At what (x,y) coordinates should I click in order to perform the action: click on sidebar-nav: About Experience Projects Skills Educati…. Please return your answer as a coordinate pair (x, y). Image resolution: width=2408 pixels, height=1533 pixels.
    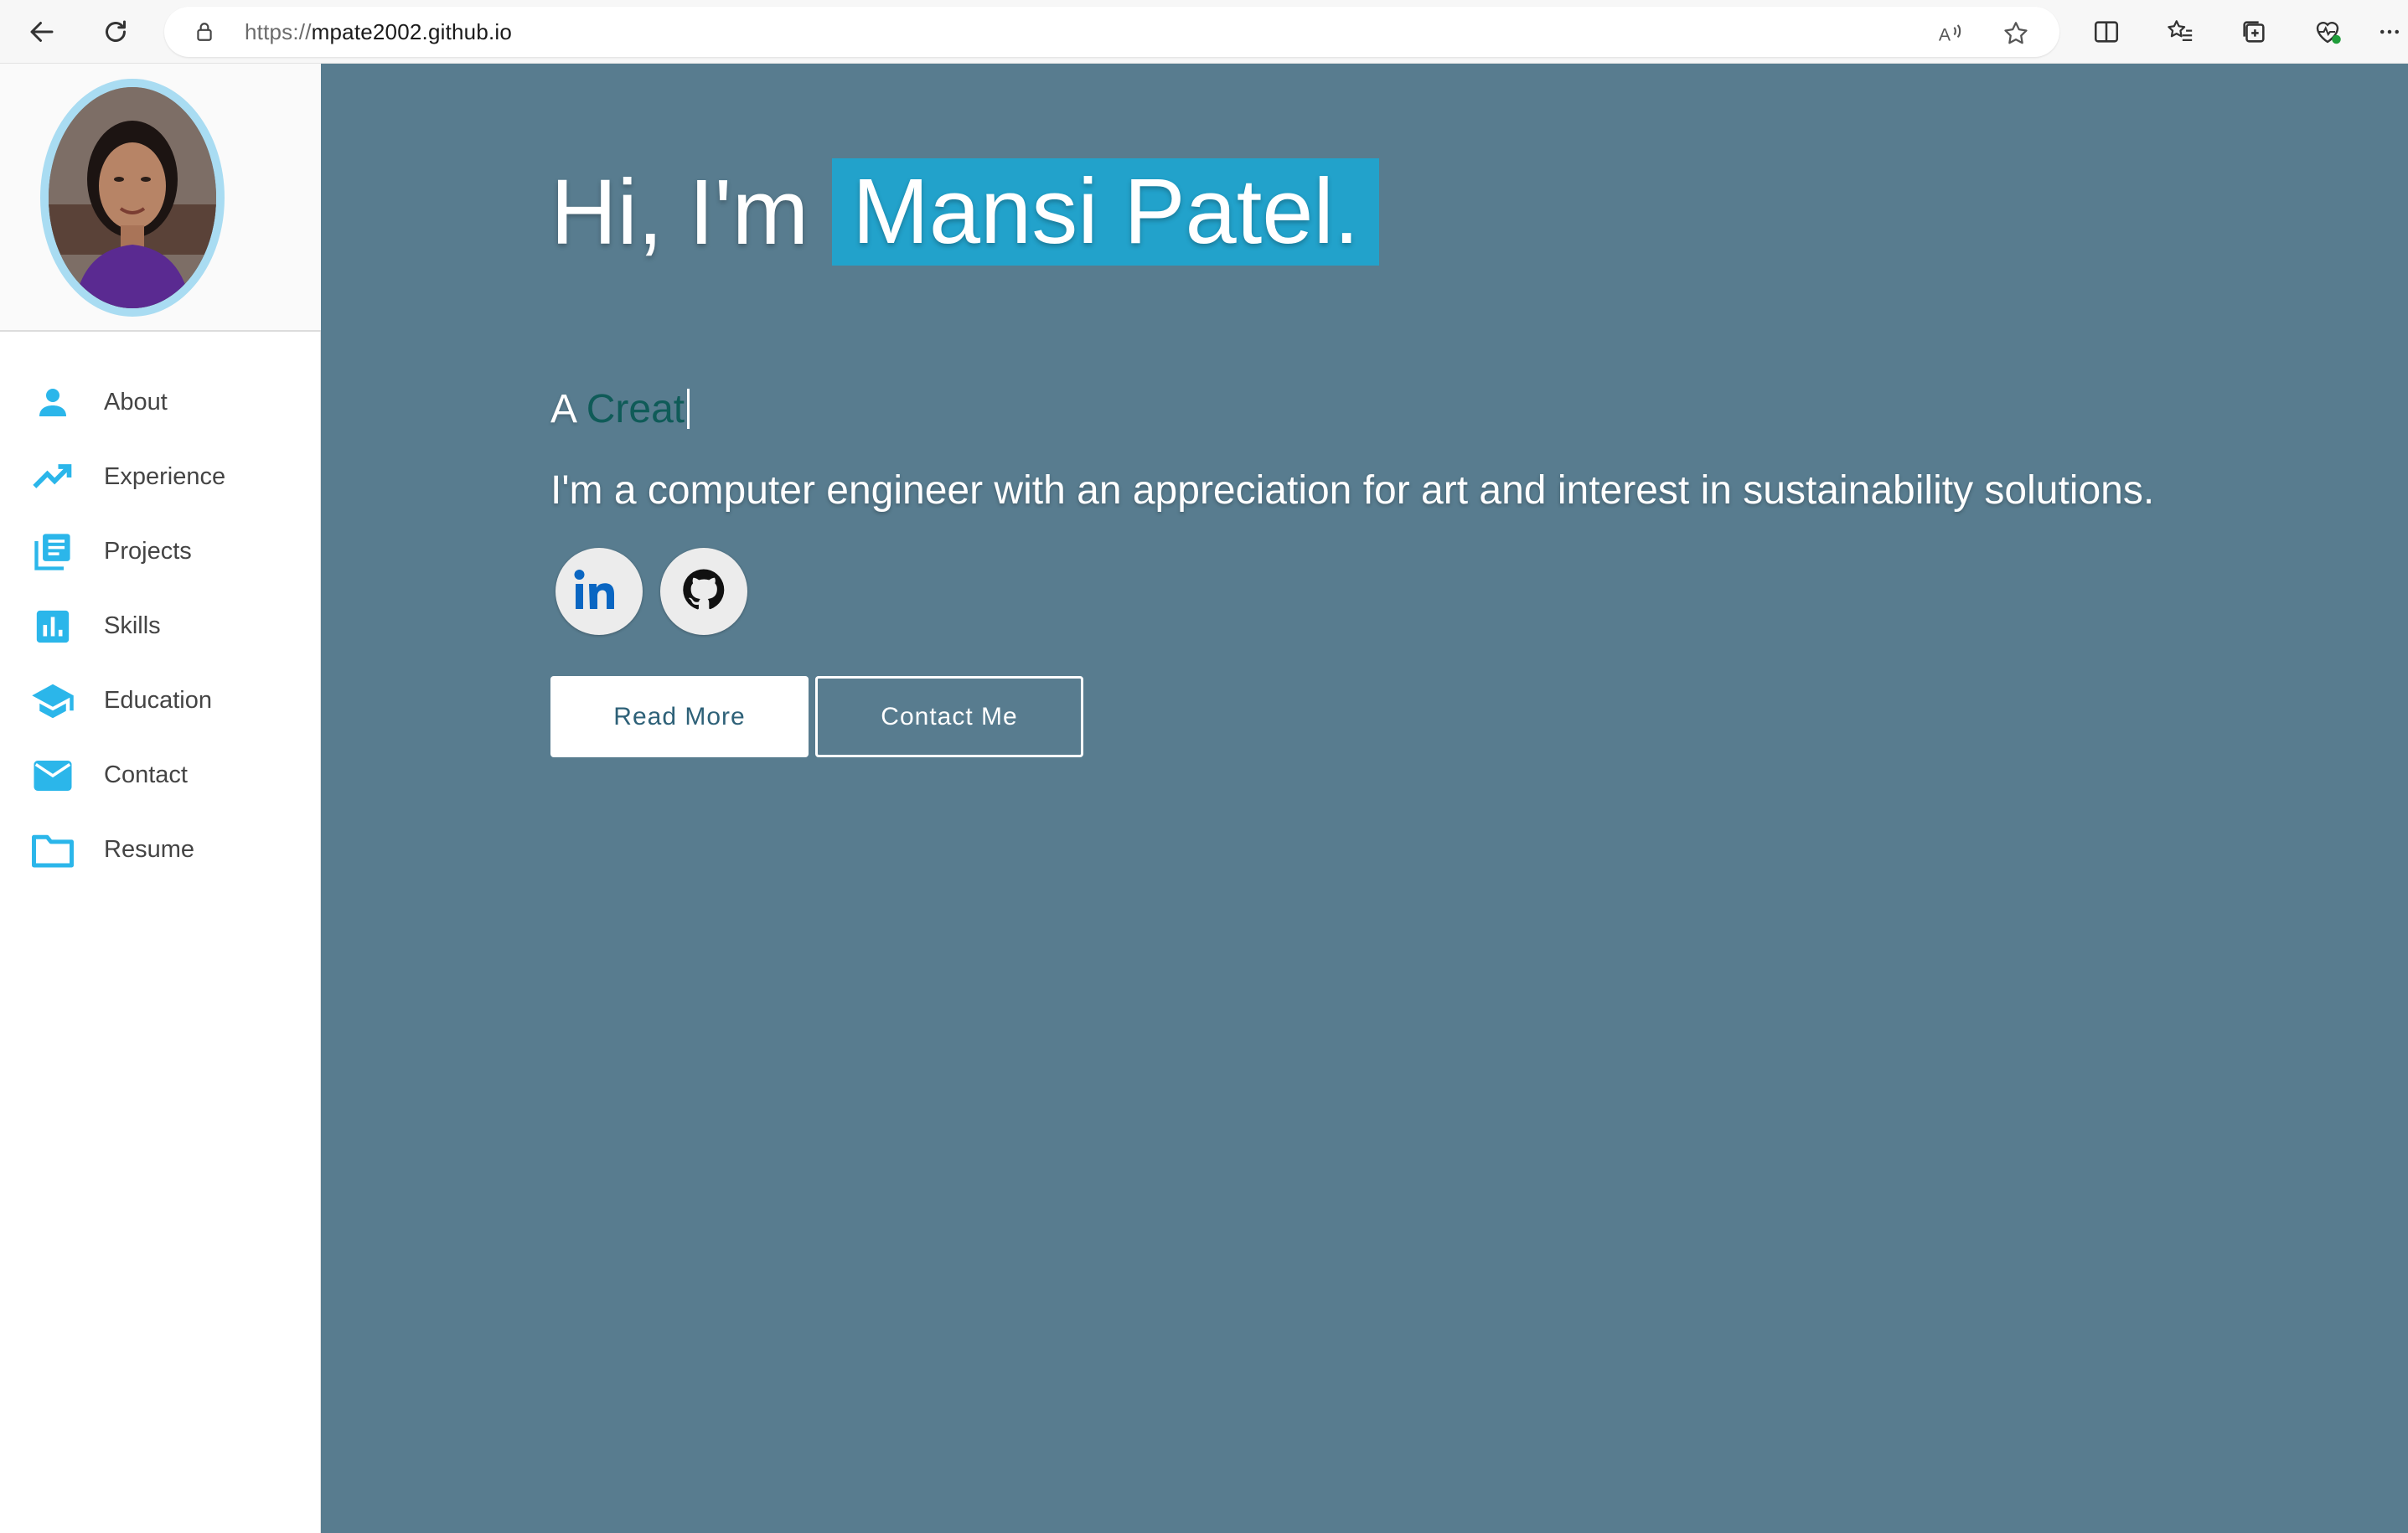
    Looking at the image, I should click on (160, 626).